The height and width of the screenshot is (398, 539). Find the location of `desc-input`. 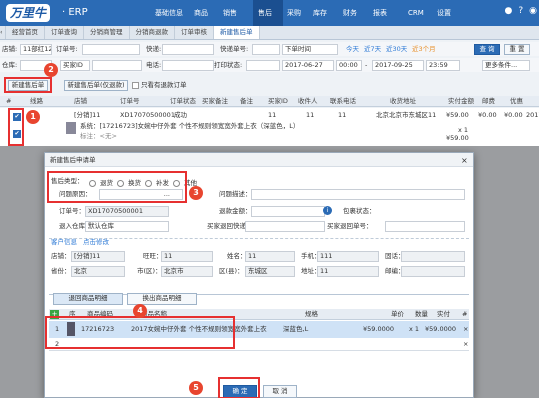

desc-input is located at coordinates (358, 194).